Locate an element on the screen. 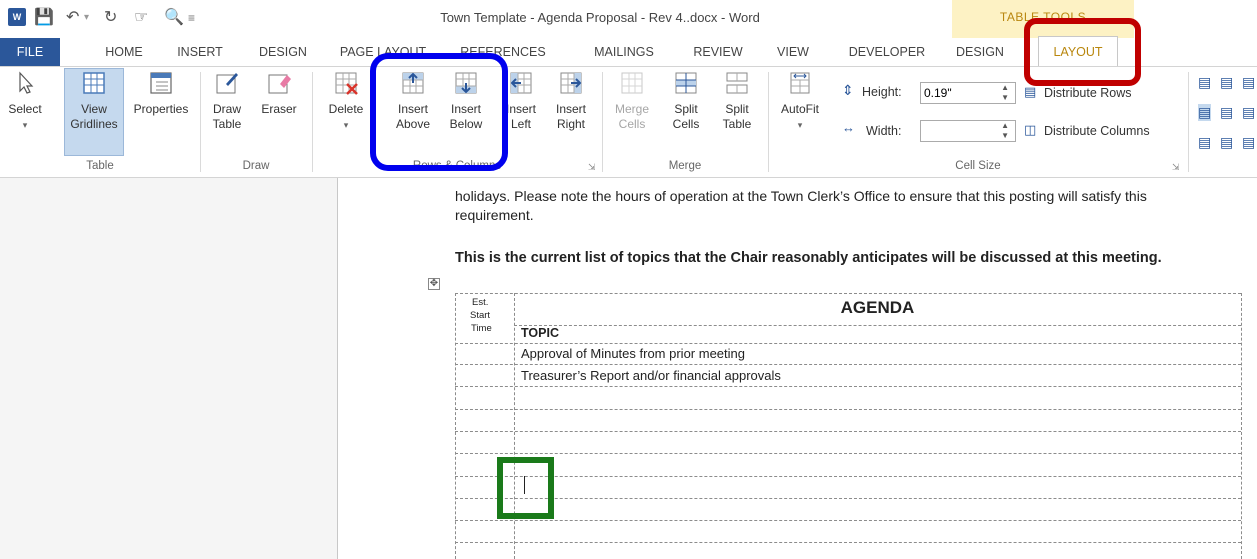 The height and width of the screenshot is (559, 1257). table-move-handle-icon: ✥ is located at coordinates (434, 284).